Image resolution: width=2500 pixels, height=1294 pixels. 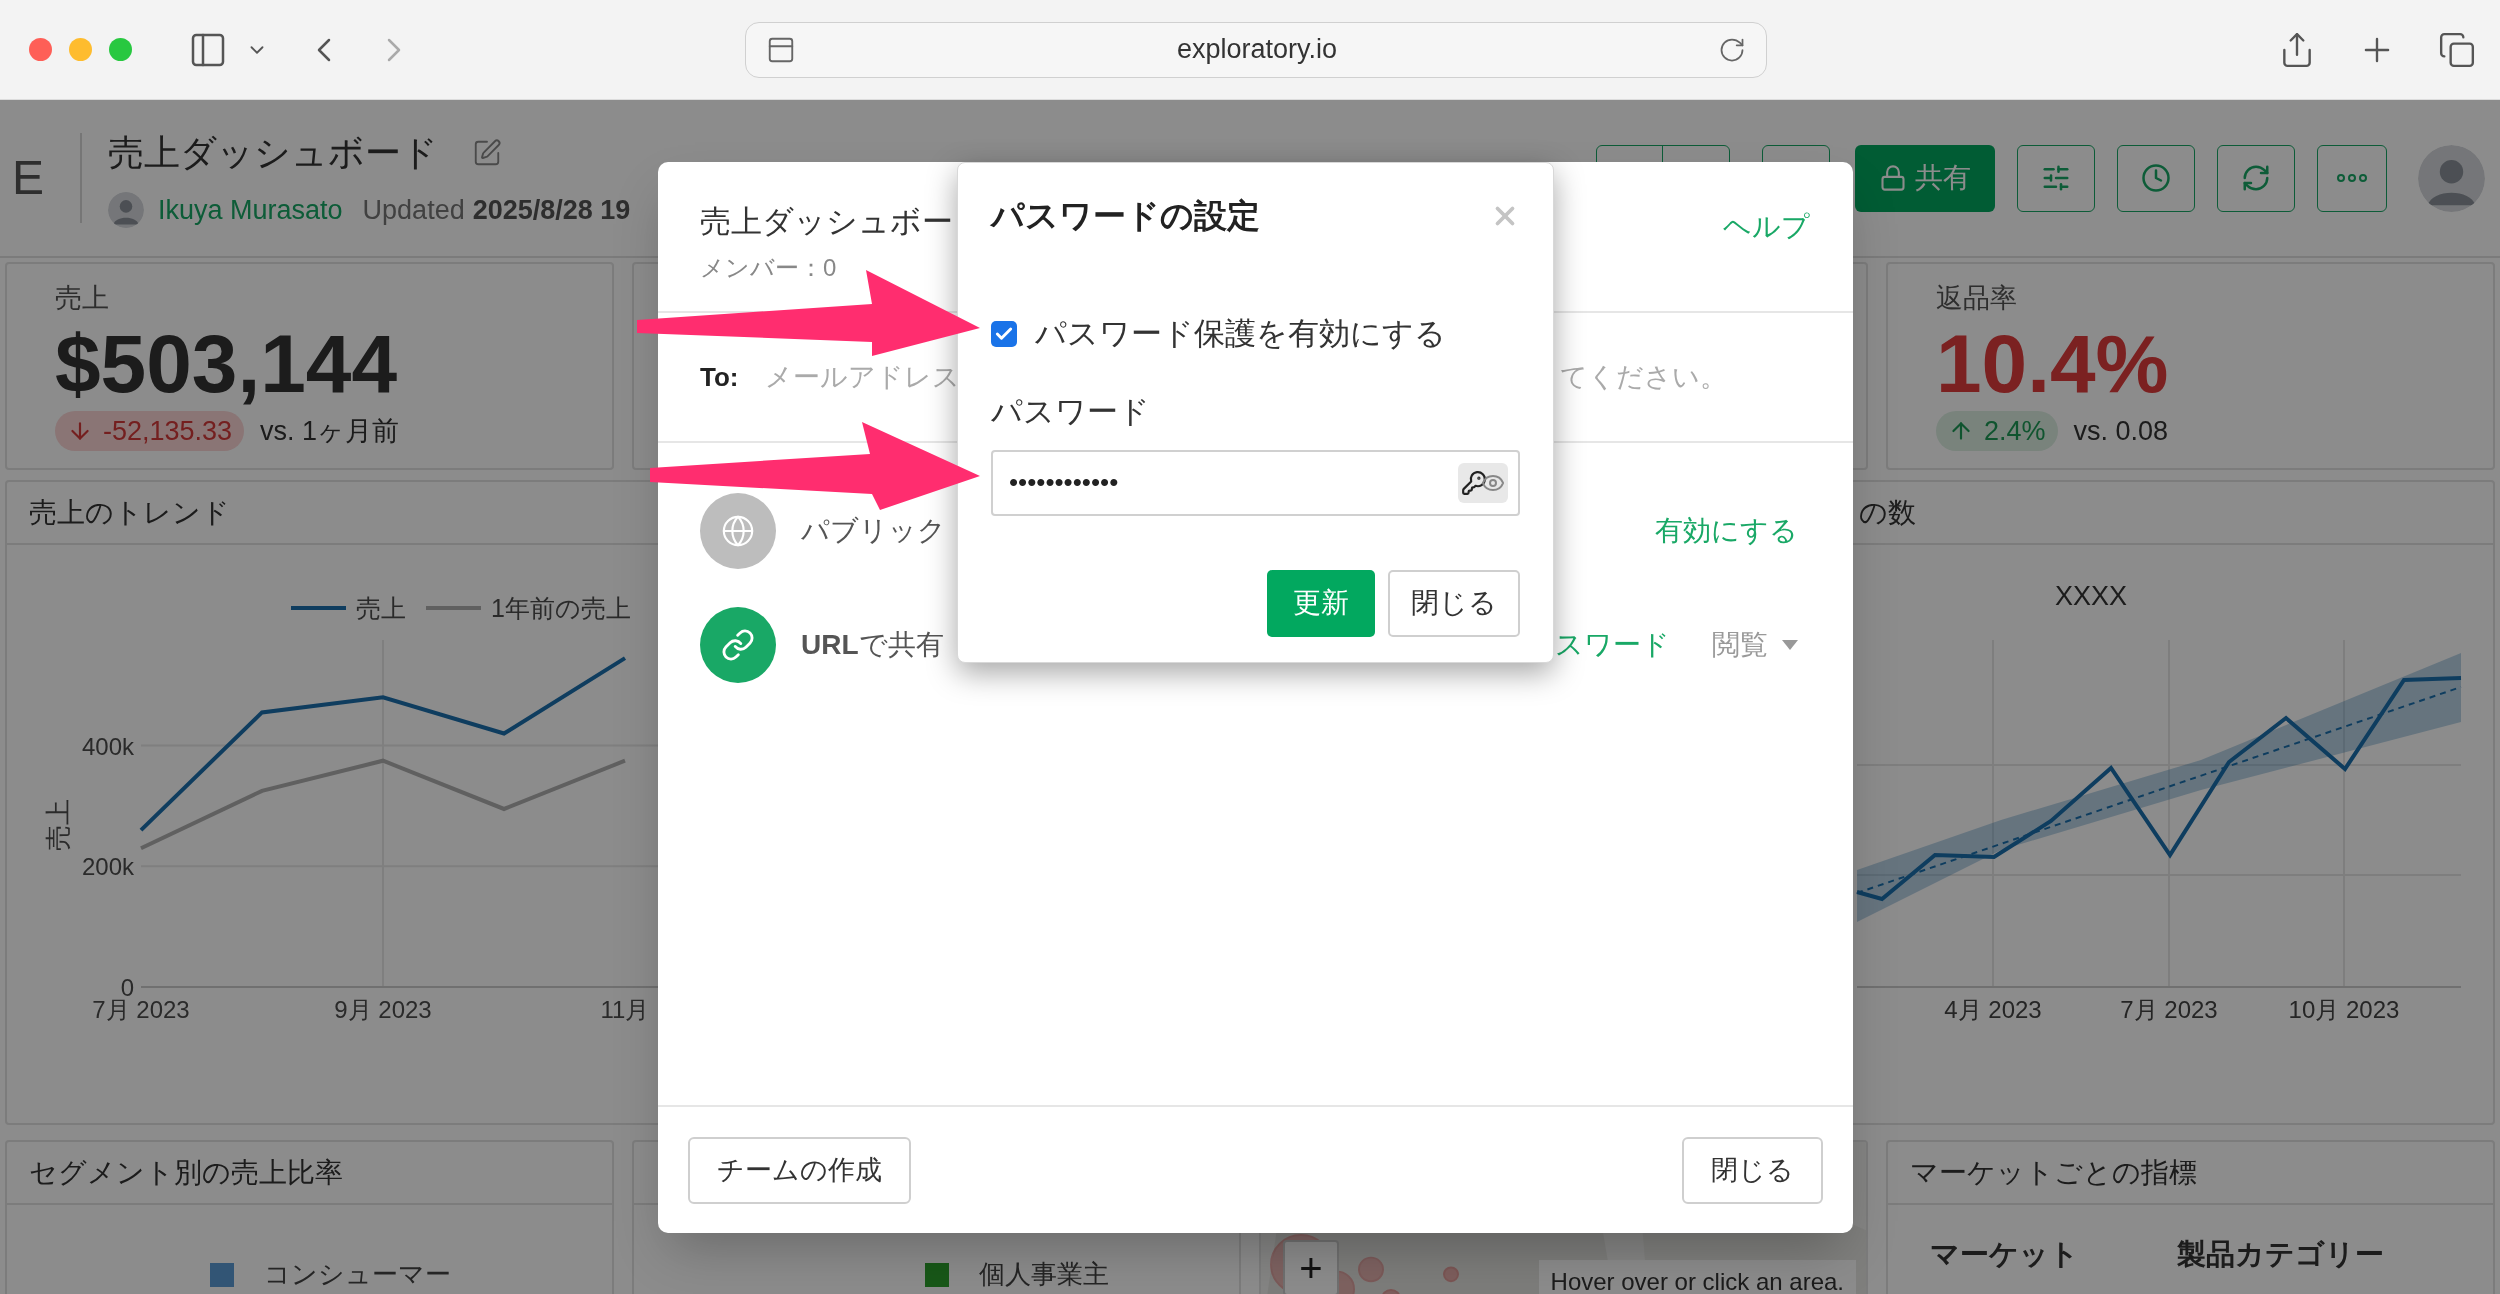 I want to click on checkbox, so click(x=1004, y=334).